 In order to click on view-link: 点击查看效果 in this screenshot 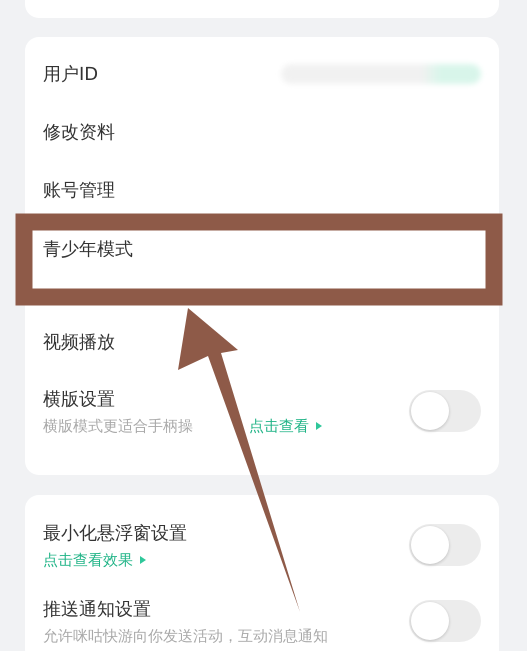, I will do `click(95, 560)`.